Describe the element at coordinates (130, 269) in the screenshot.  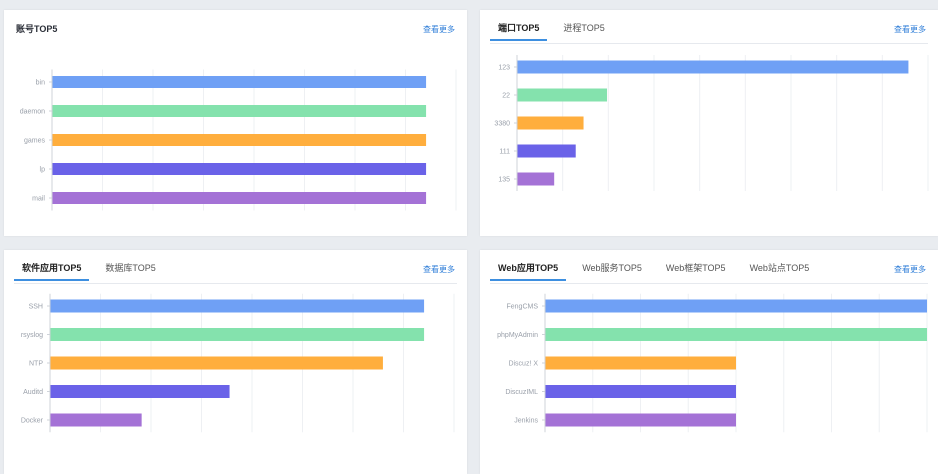
I see `tab-database-top5: 数据库TOP5` at that location.